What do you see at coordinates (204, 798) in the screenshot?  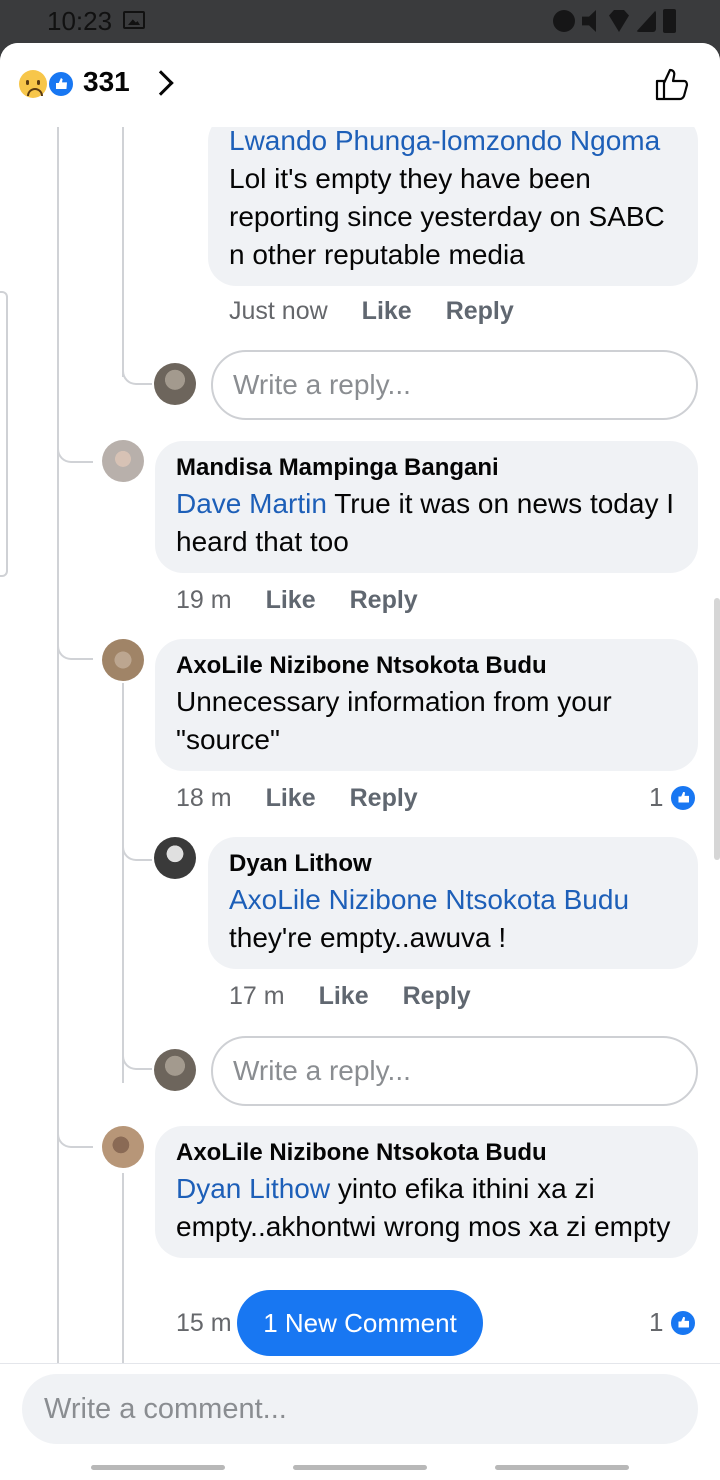 I see `comment-time: 18 m` at bounding box center [204, 798].